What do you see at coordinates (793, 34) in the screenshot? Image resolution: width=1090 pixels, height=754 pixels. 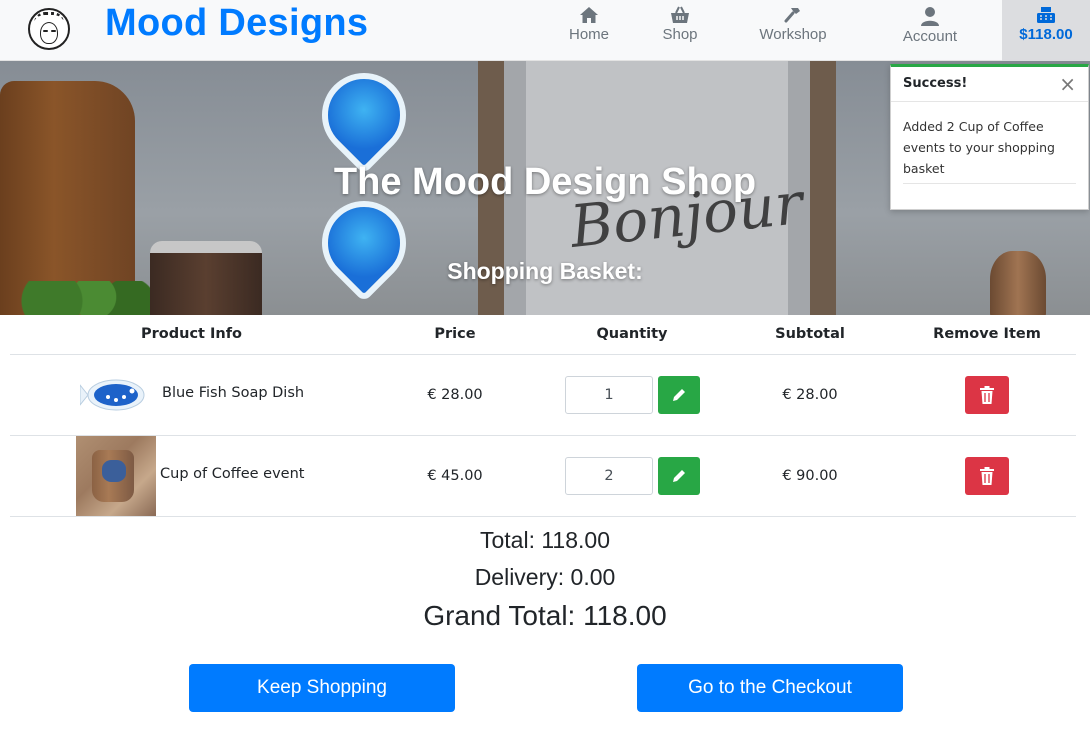 I see `nav-workshop-label: Workshop` at bounding box center [793, 34].